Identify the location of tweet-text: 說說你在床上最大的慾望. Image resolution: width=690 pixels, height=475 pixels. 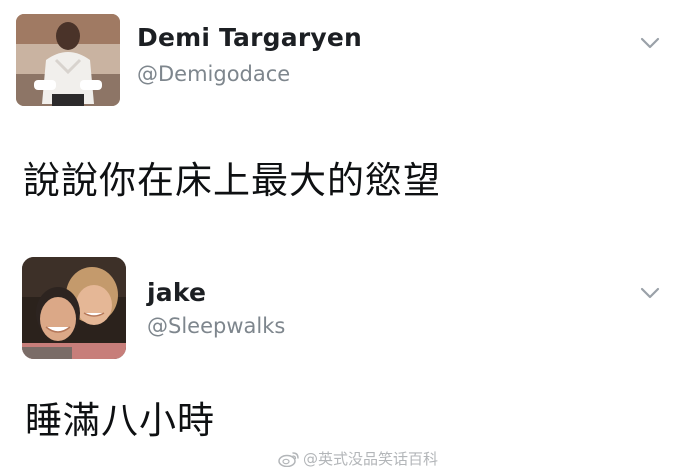
(232, 180).